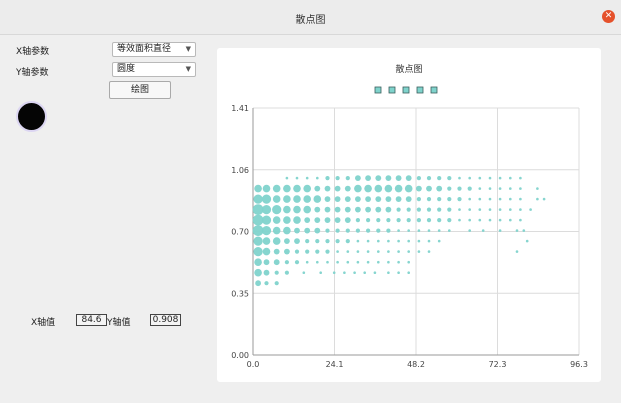  Describe the element at coordinates (416, 364) in the screenshot. I see `x-tick-label: 48.2` at that location.